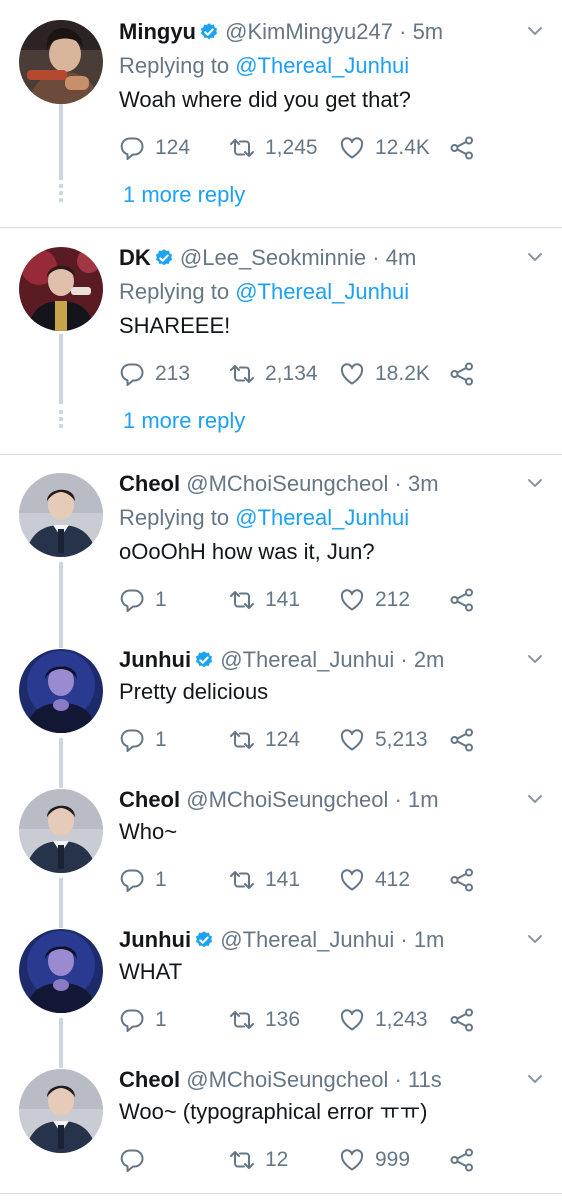 This screenshot has height=1200, width=562. What do you see at coordinates (177, 291) in the screenshot?
I see `replying-to-label: Replying to` at bounding box center [177, 291].